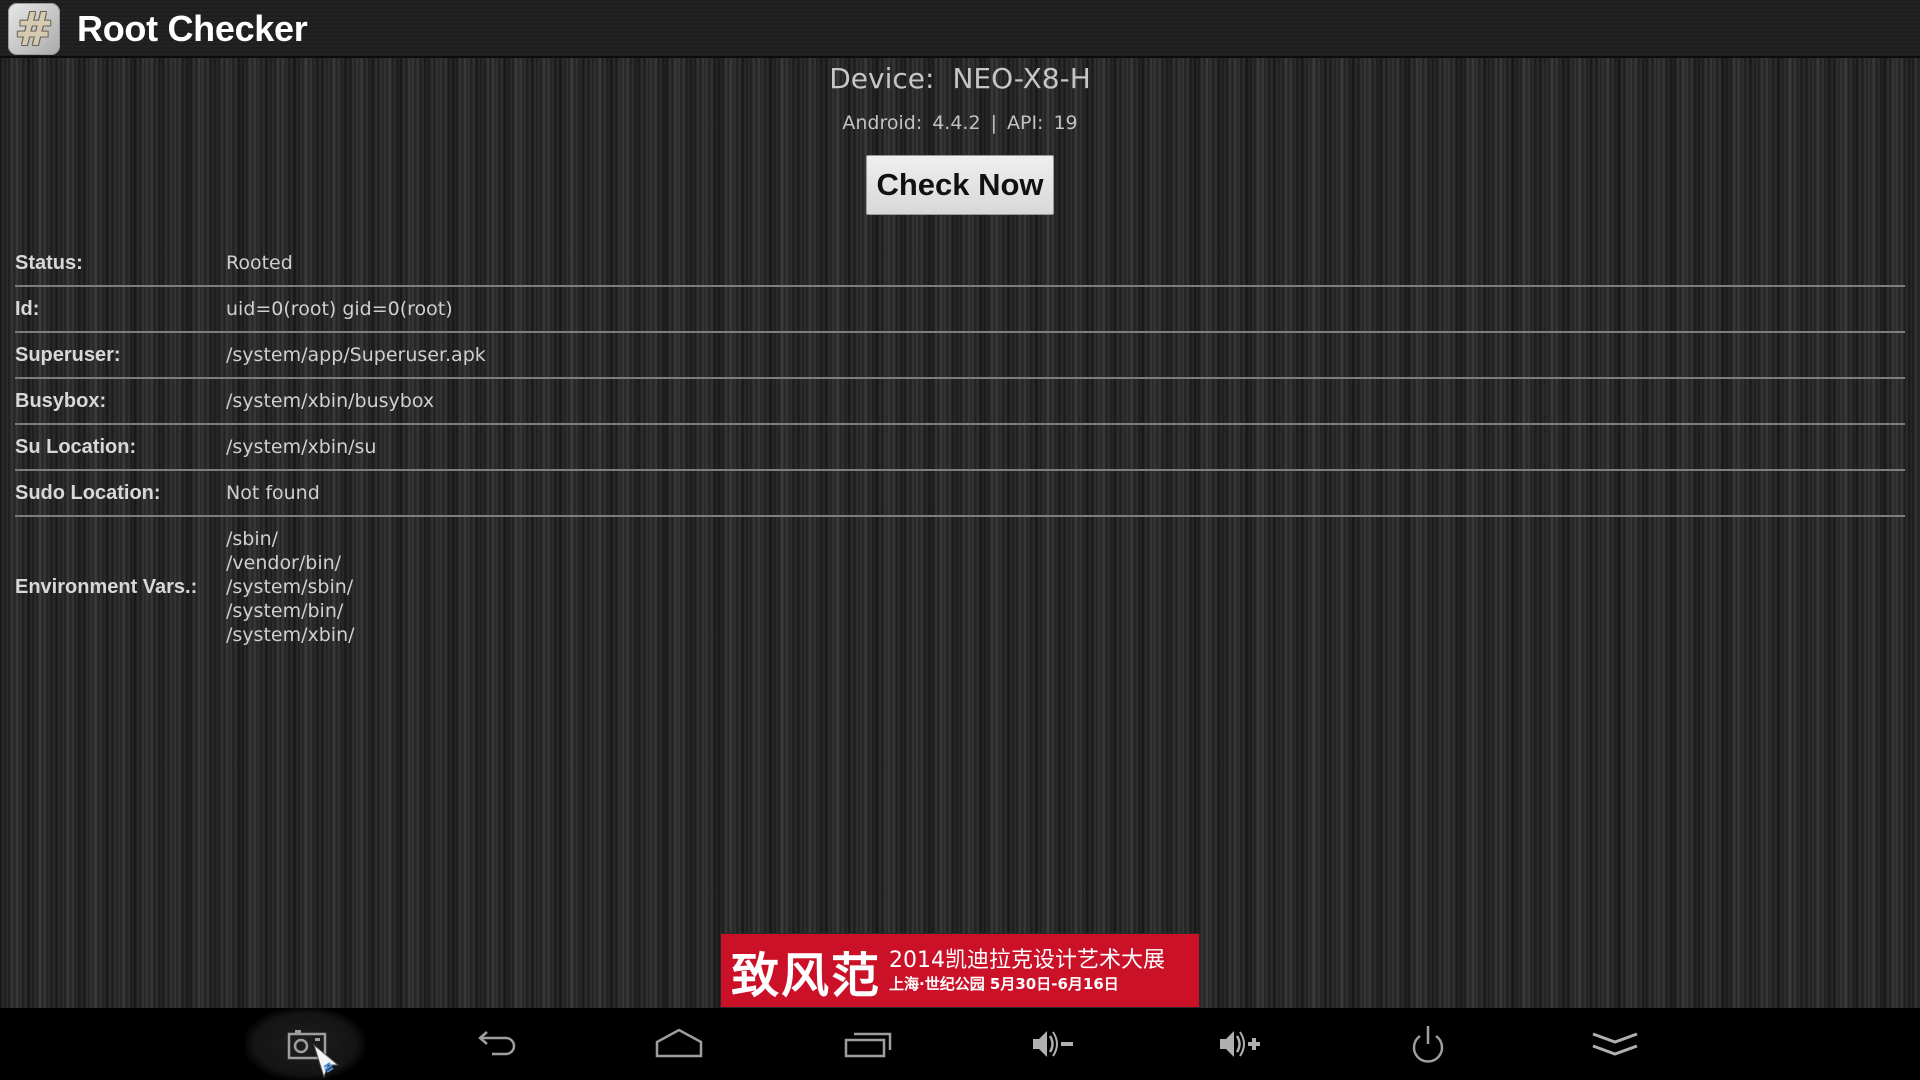 Image resolution: width=1920 pixels, height=1080 pixels. Describe the element at coordinates (956, 123) in the screenshot. I see `android-version: 4.4.2` at that location.